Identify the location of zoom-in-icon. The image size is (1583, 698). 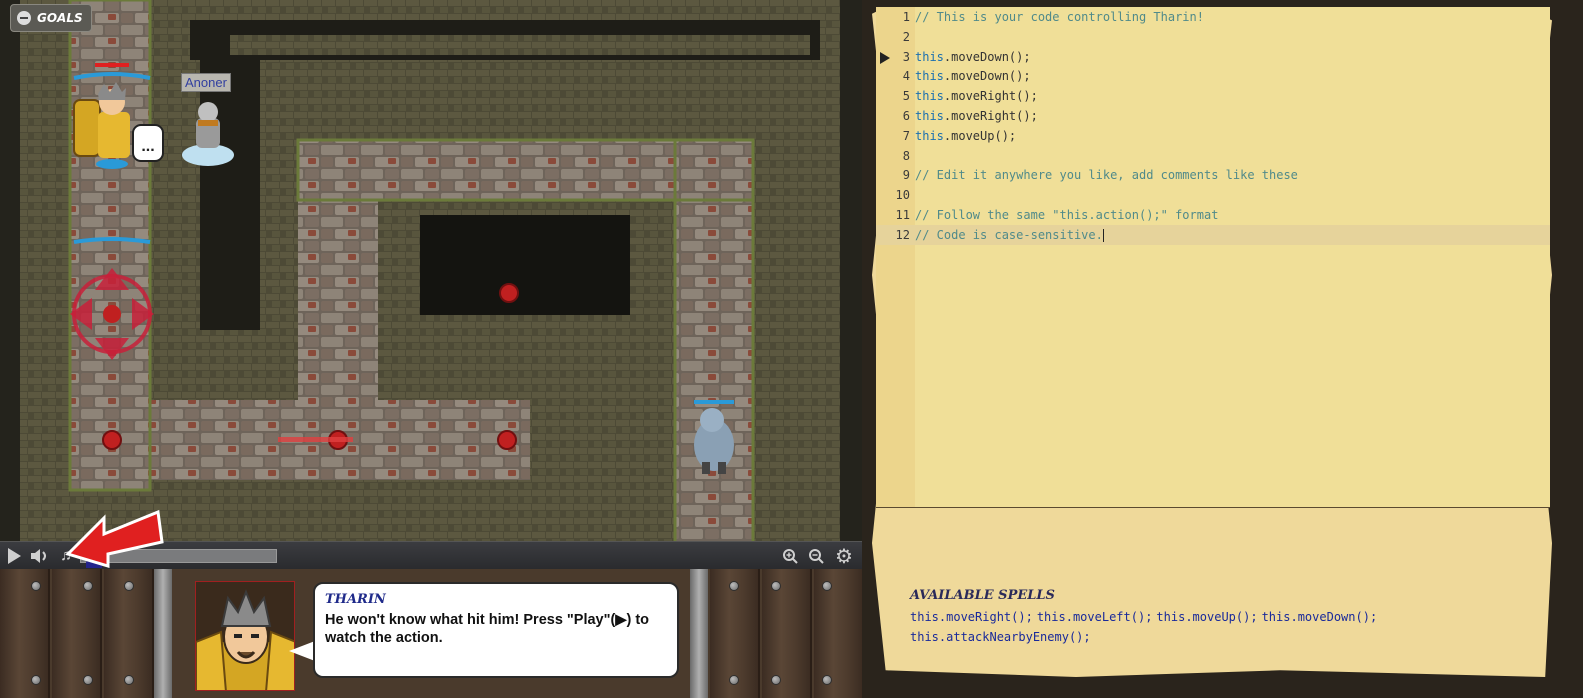
(790, 556).